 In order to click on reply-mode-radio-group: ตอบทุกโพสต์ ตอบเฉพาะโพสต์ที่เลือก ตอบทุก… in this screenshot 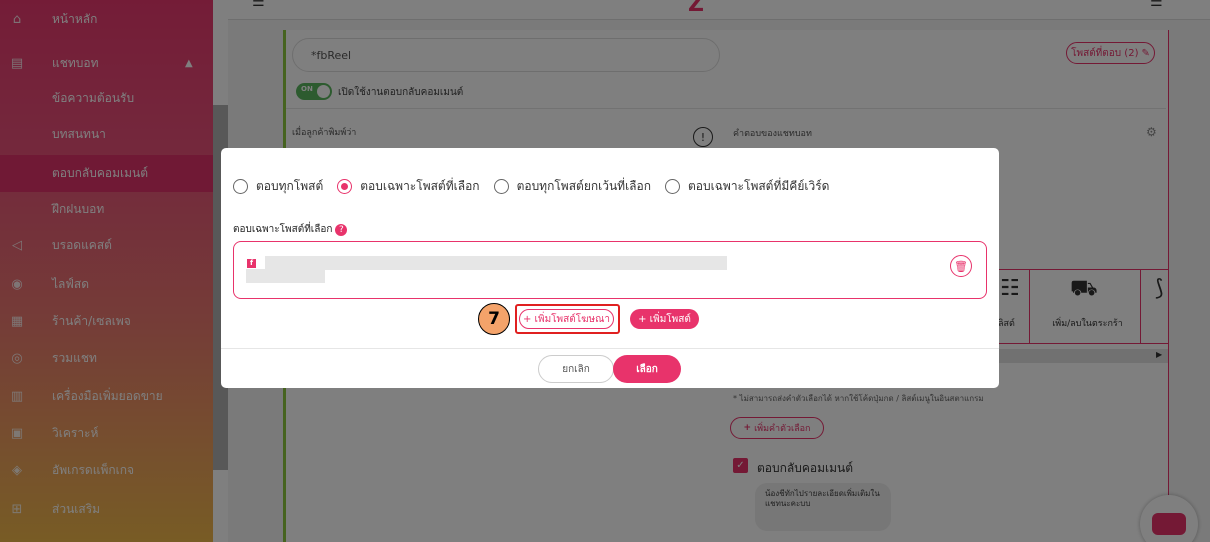, I will do `click(538, 186)`.